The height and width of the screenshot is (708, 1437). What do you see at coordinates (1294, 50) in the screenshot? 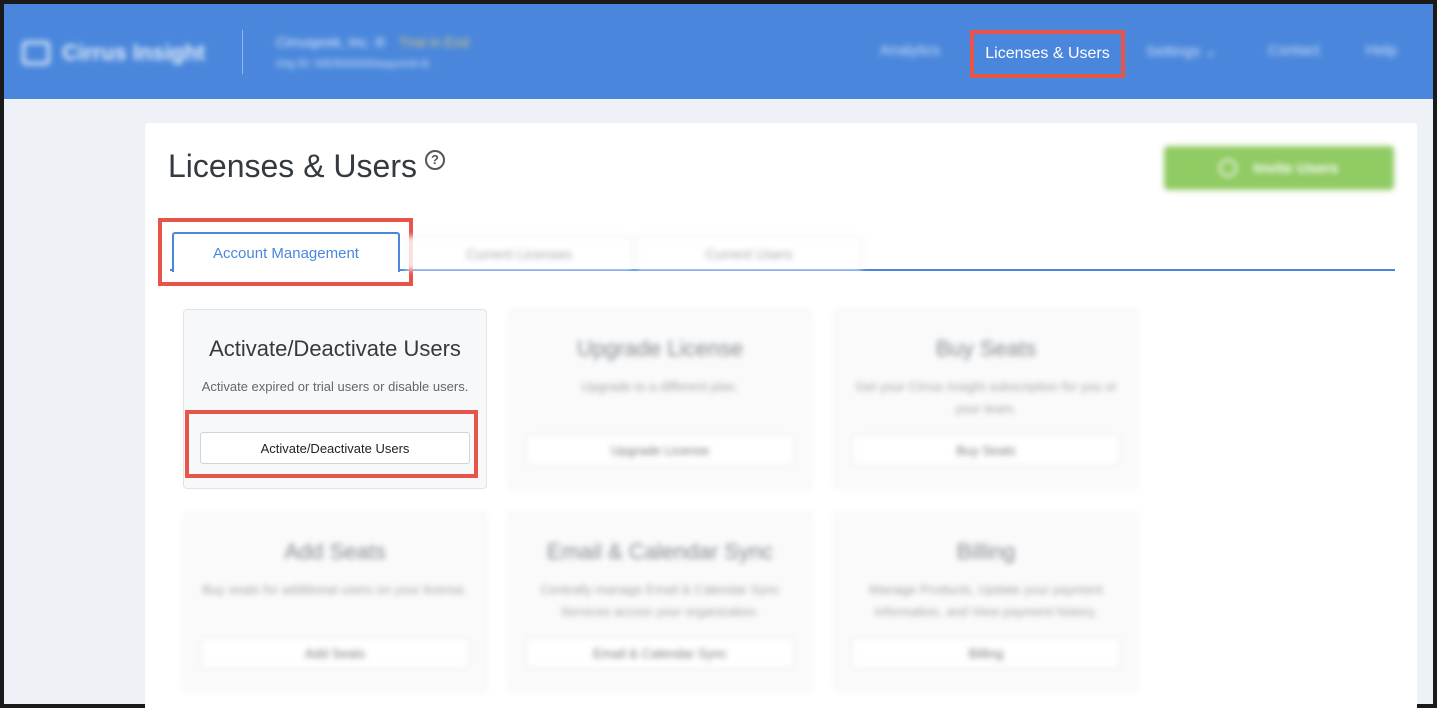
I see `nav-contact: Contact` at bounding box center [1294, 50].